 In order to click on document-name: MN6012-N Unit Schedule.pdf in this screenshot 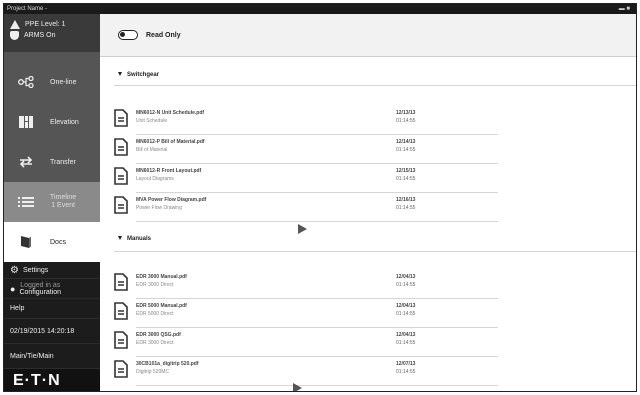, I will do `click(170, 113)`.